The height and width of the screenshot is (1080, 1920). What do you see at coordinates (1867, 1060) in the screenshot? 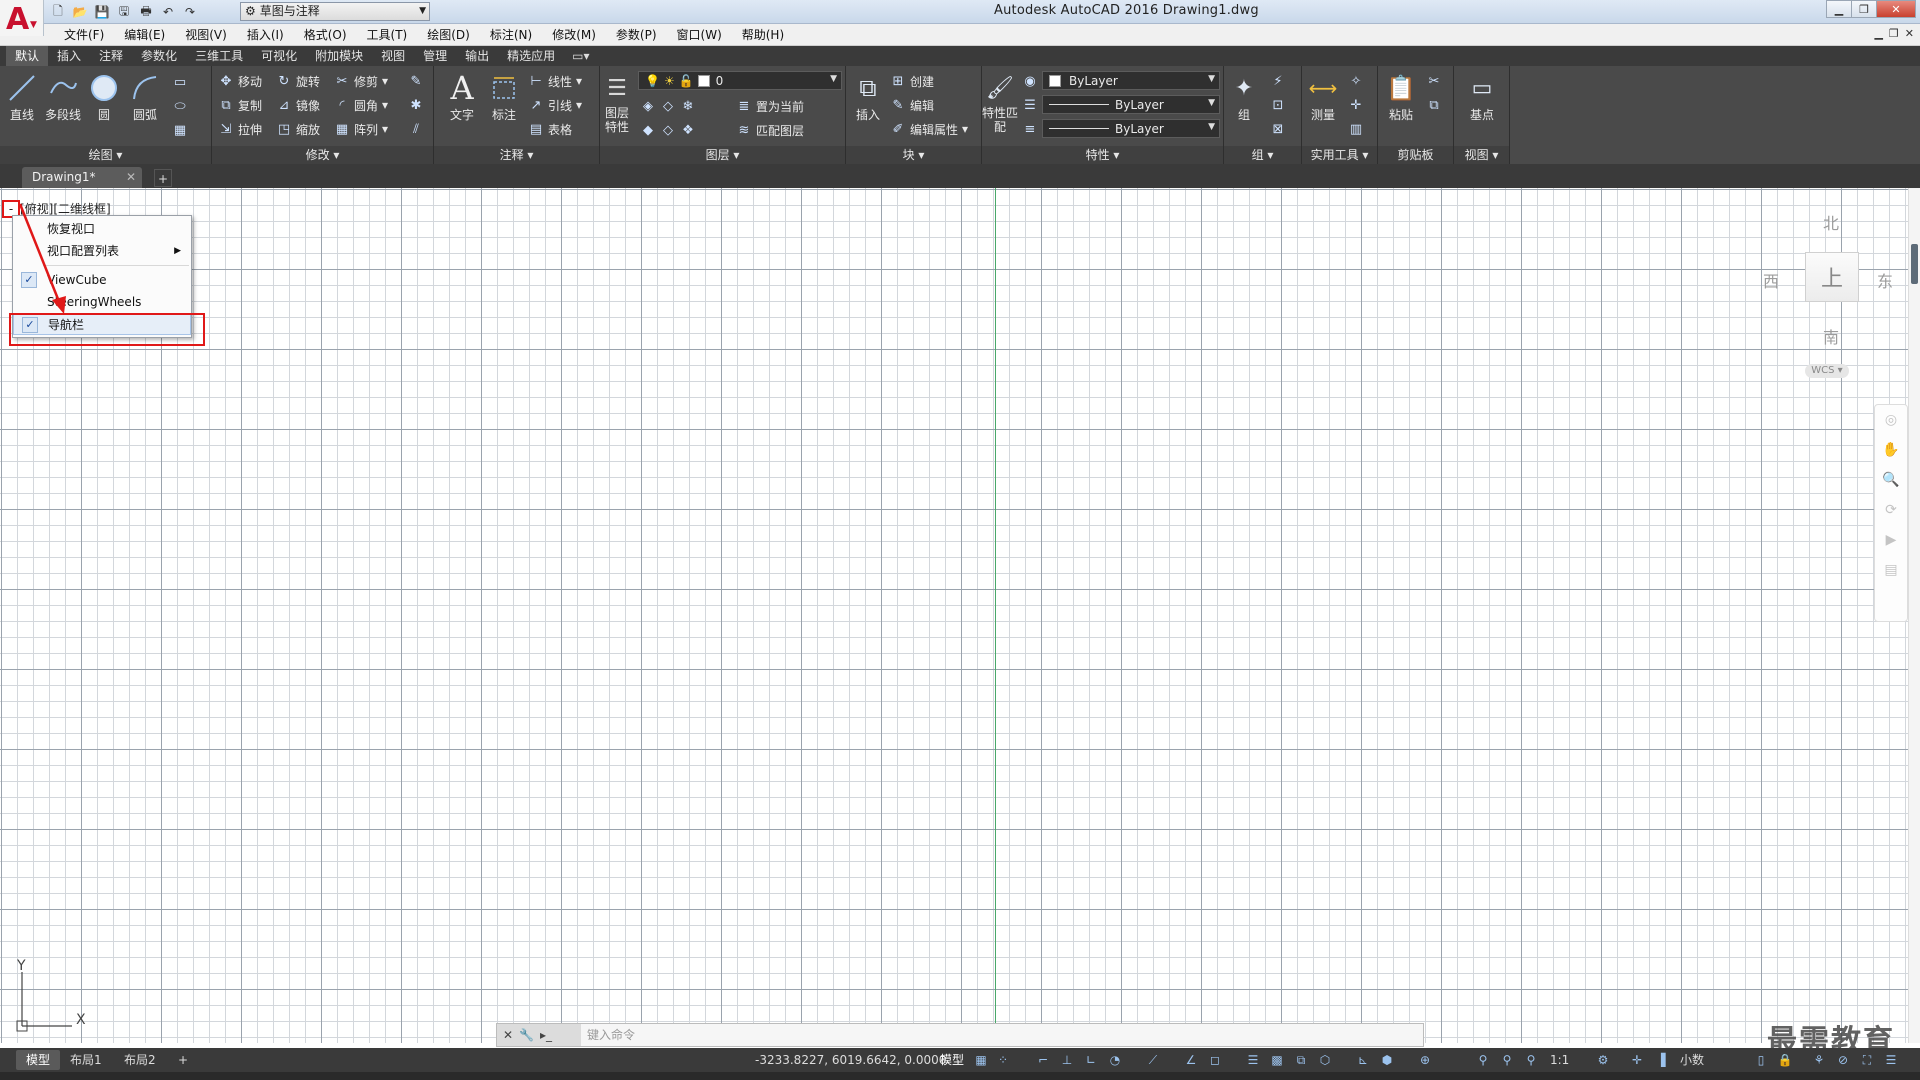
I see `clean-screen-icon: ⛶` at bounding box center [1867, 1060].